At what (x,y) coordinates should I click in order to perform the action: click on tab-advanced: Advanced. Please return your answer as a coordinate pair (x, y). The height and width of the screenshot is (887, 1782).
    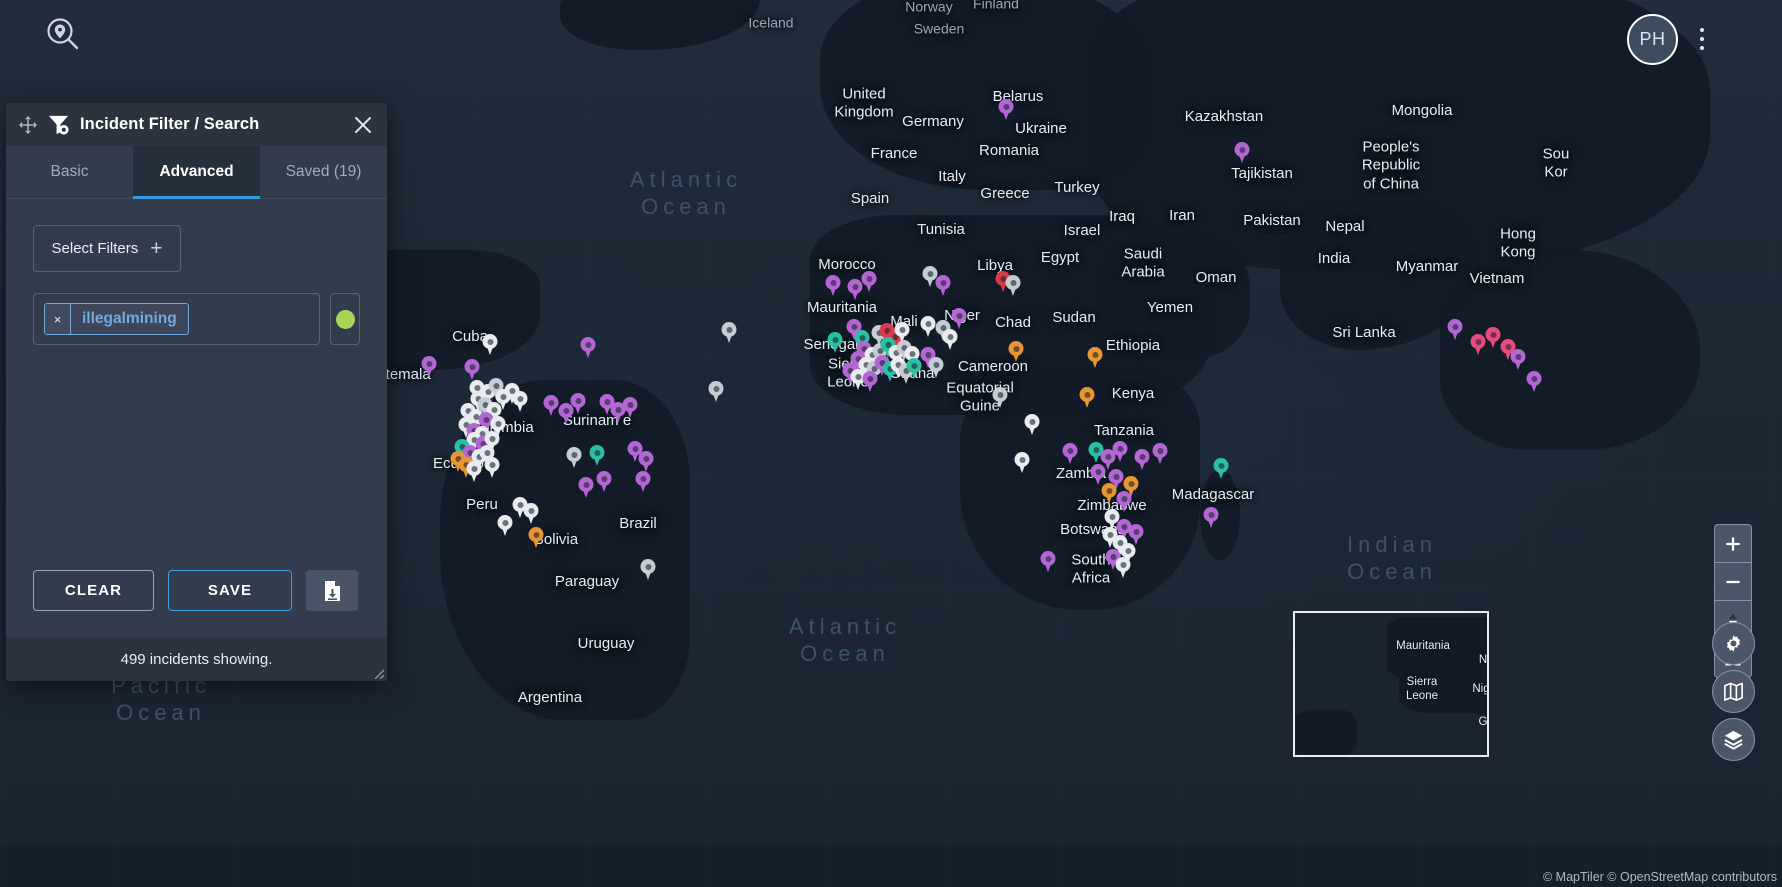
    Looking at the image, I should click on (196, 172).